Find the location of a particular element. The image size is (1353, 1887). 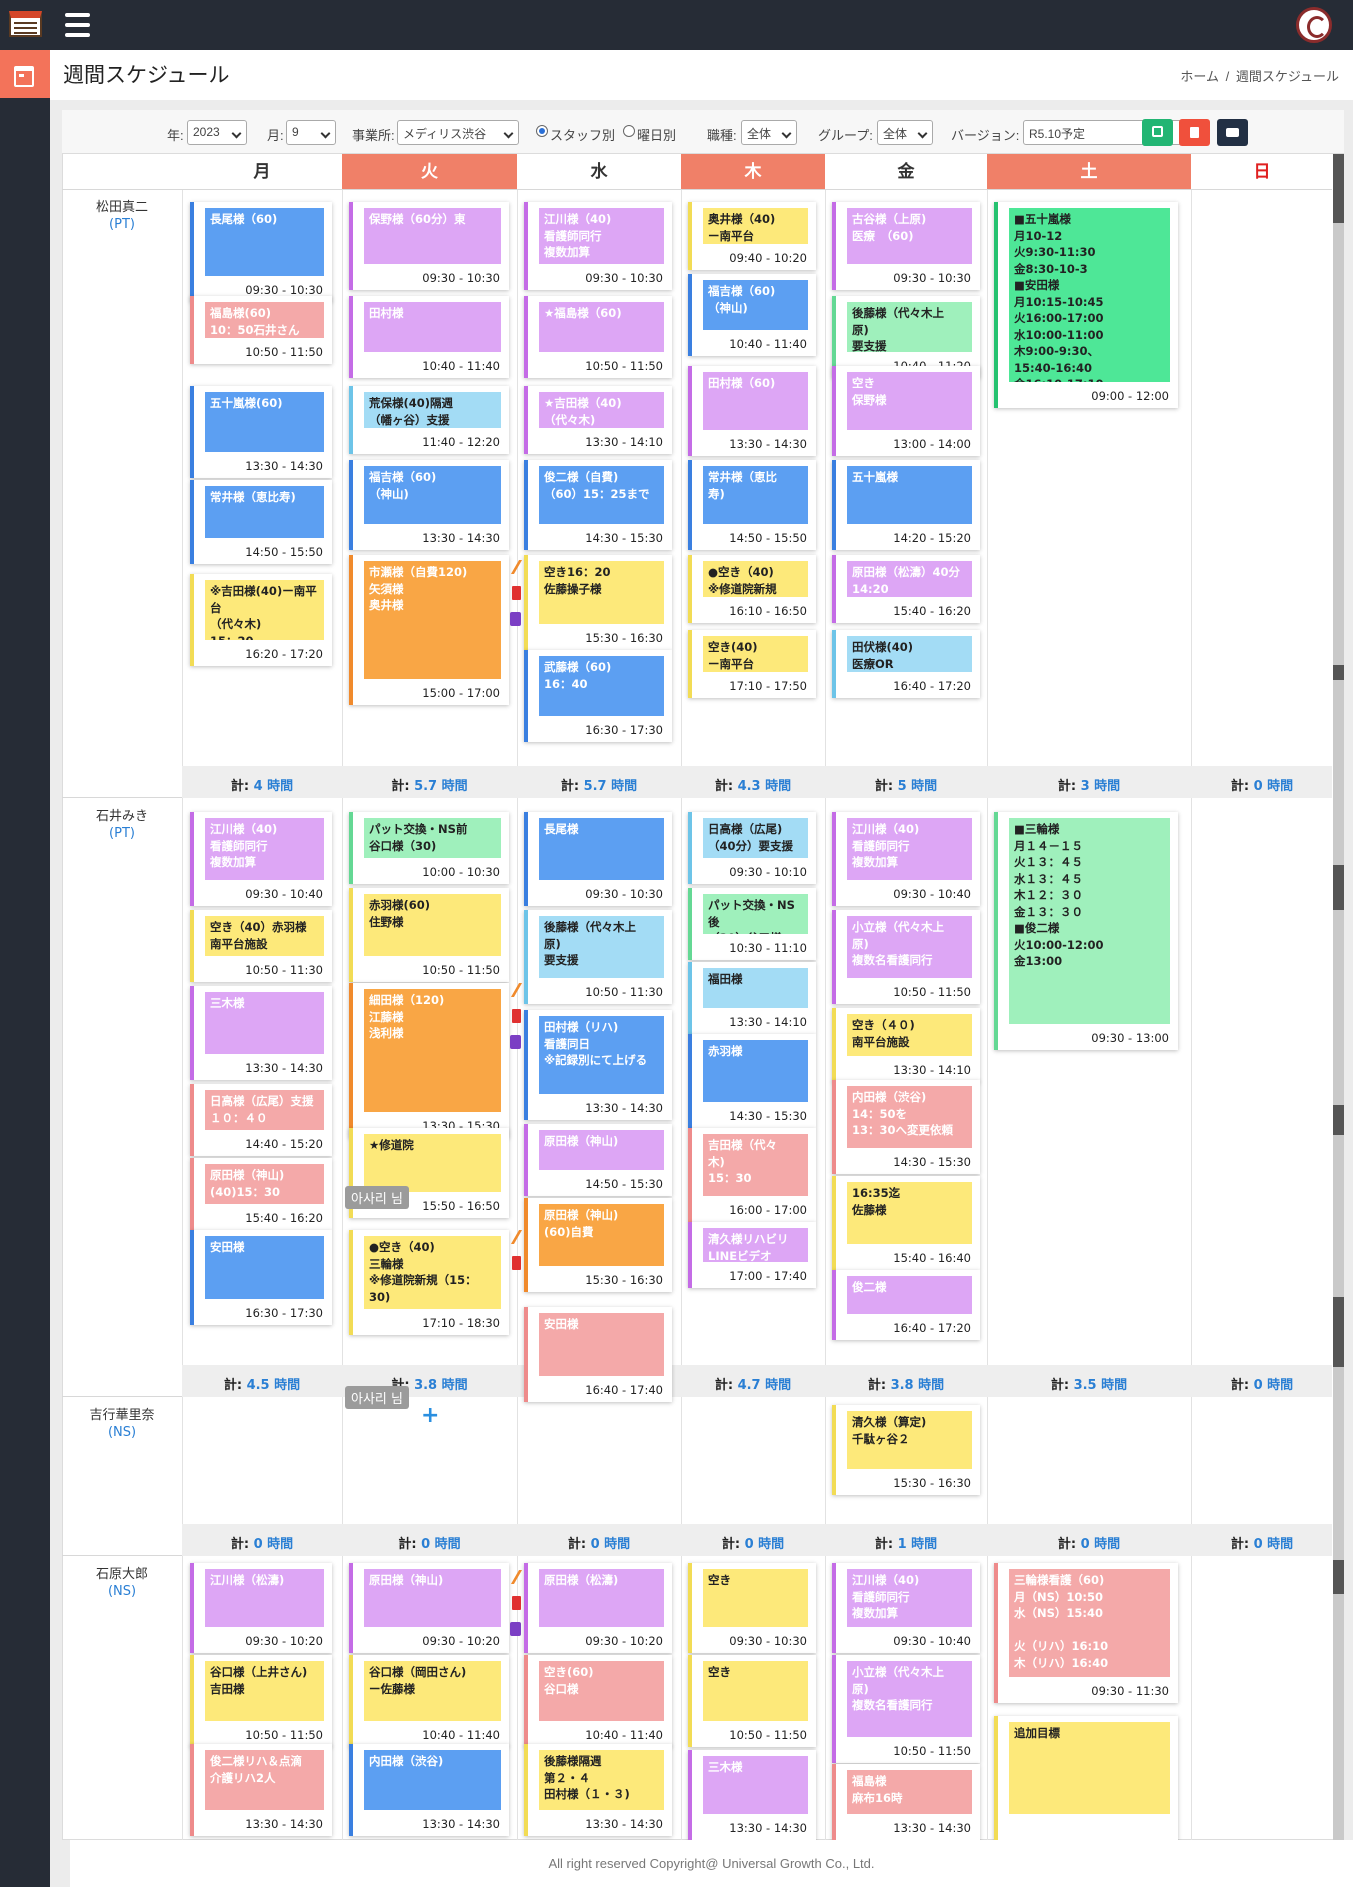

schedule-card: 田村様（60) 13:30 - 14:30 is located at coordinates (752, 411).